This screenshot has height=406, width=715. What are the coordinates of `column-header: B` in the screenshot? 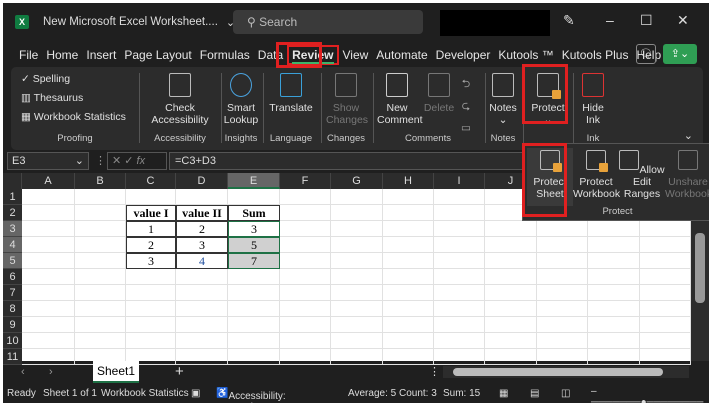 It's located at (100, 181).